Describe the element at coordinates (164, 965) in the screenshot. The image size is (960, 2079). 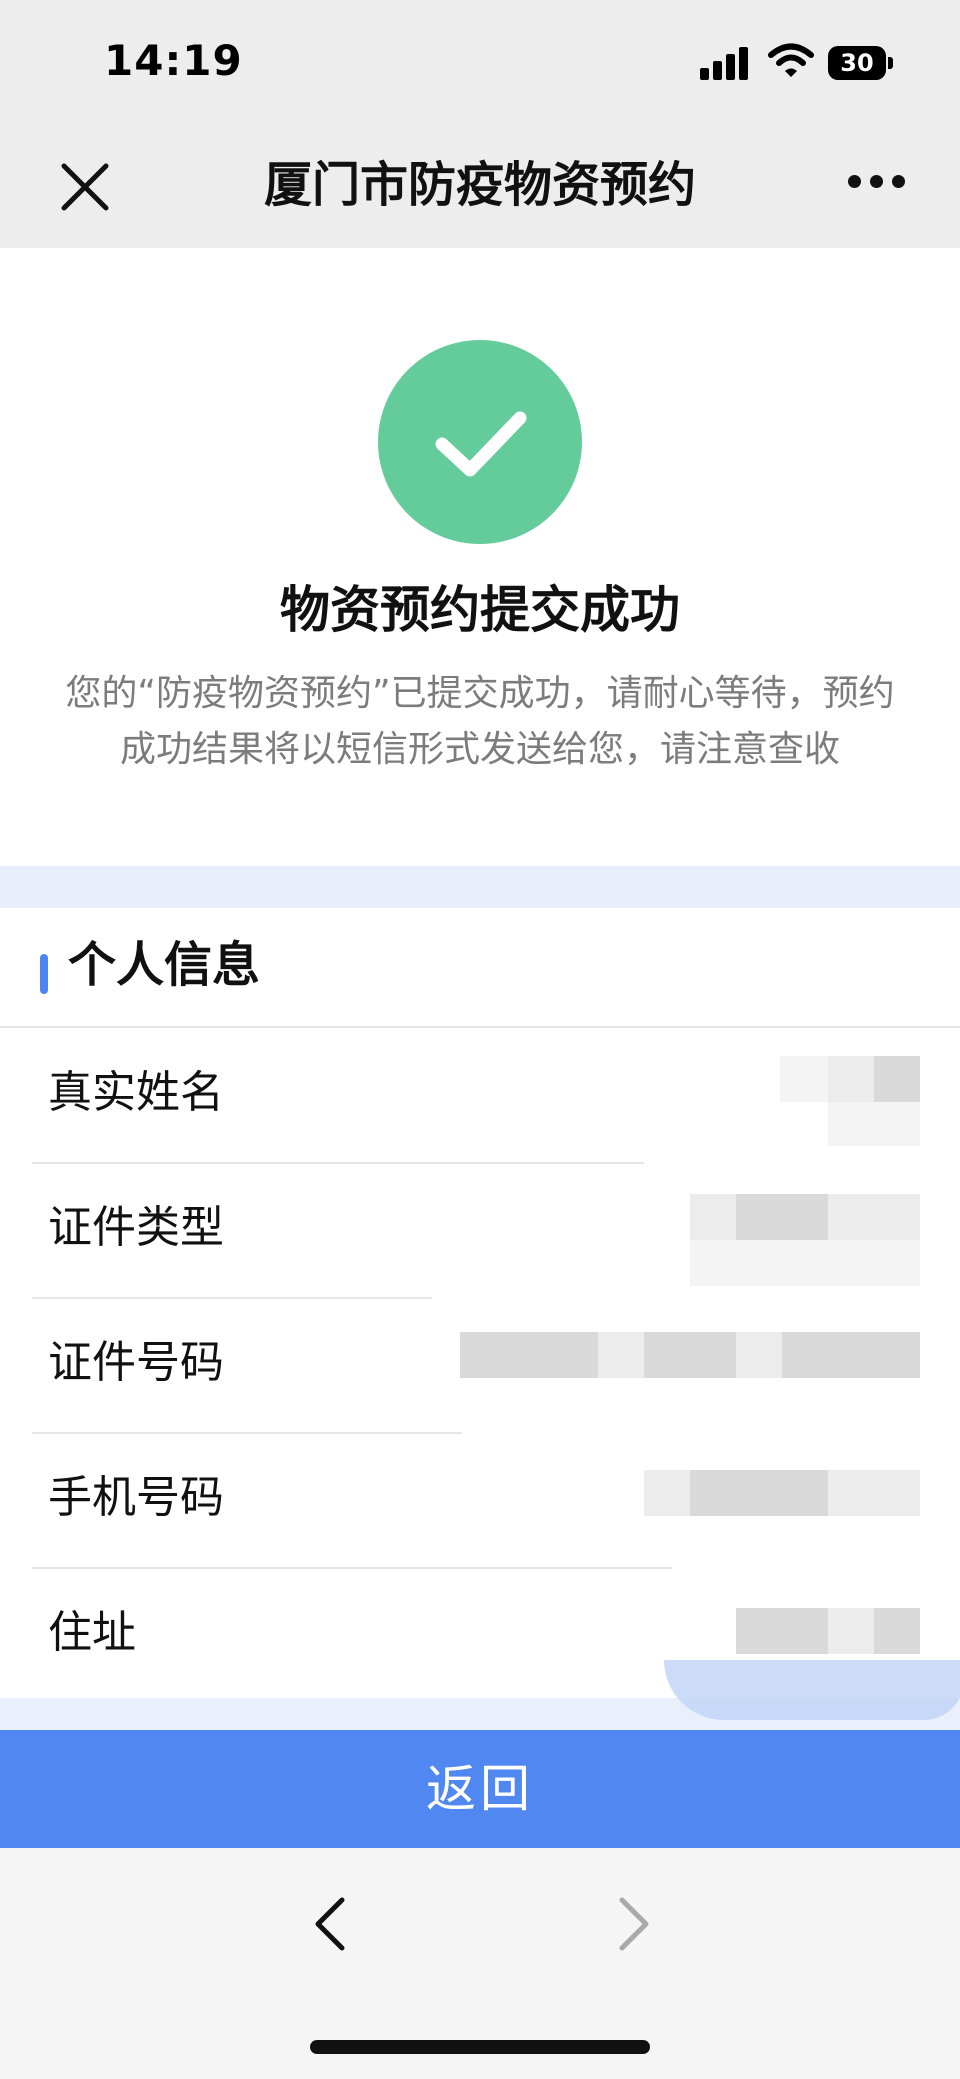
I see `section-title: 个人信息` at that location.